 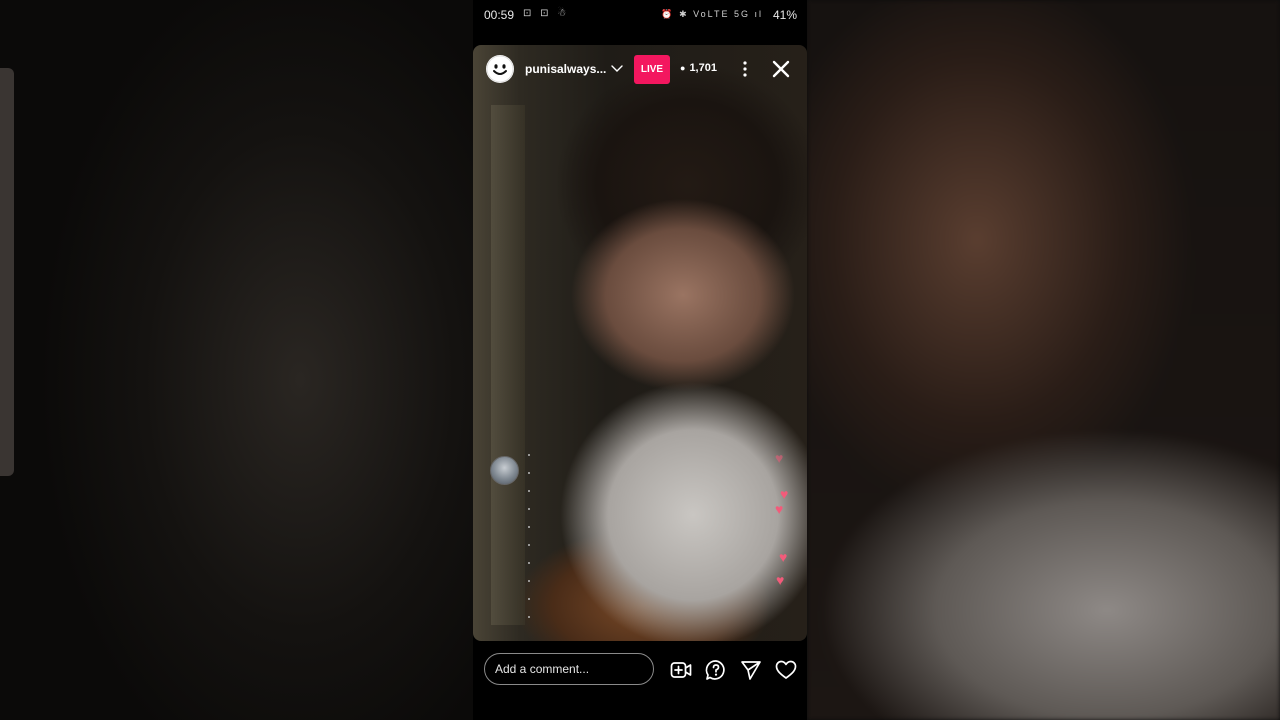 What do you see at coordinates (751, 670) in the screenshot?
I see `send-icon` at bounding box center [751, 670].